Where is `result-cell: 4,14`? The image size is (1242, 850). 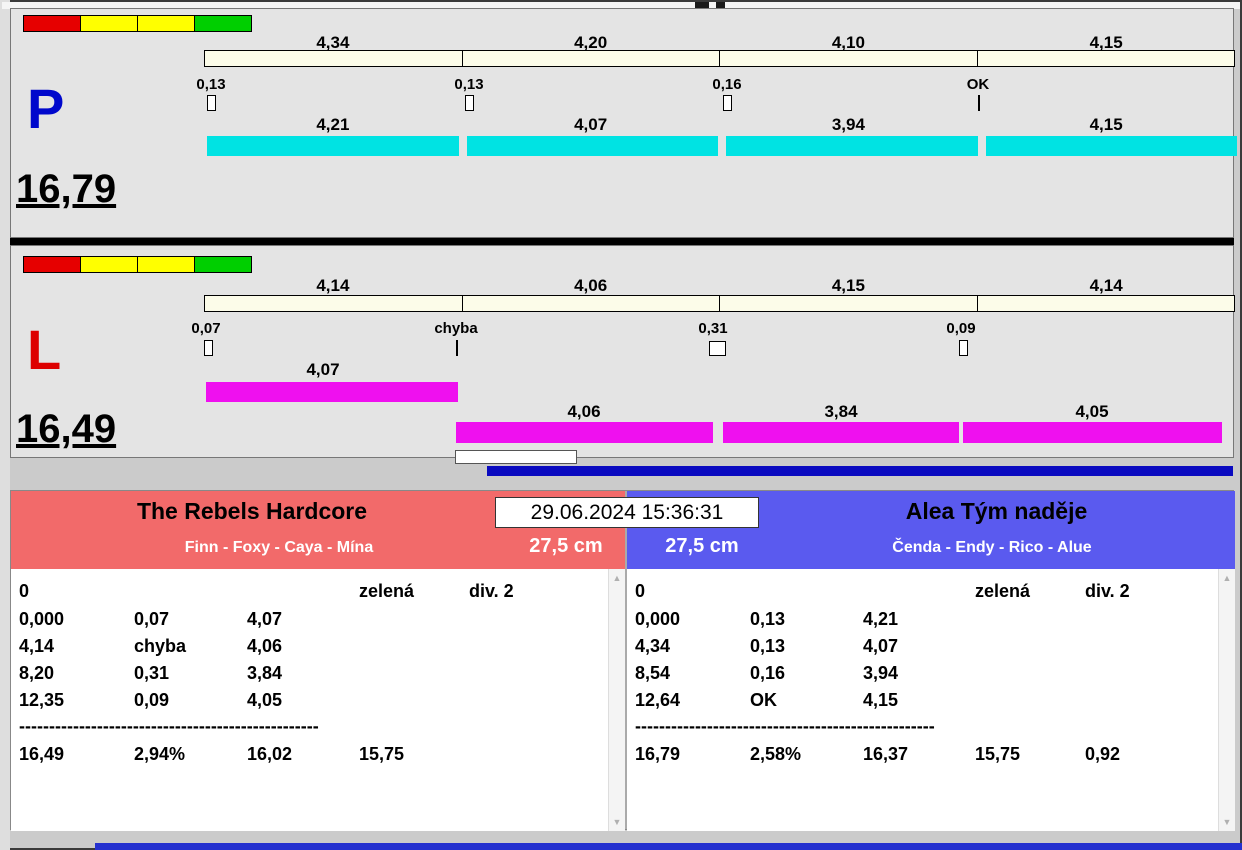
result-cell: 4,14 is located at coordinates (37, 646).